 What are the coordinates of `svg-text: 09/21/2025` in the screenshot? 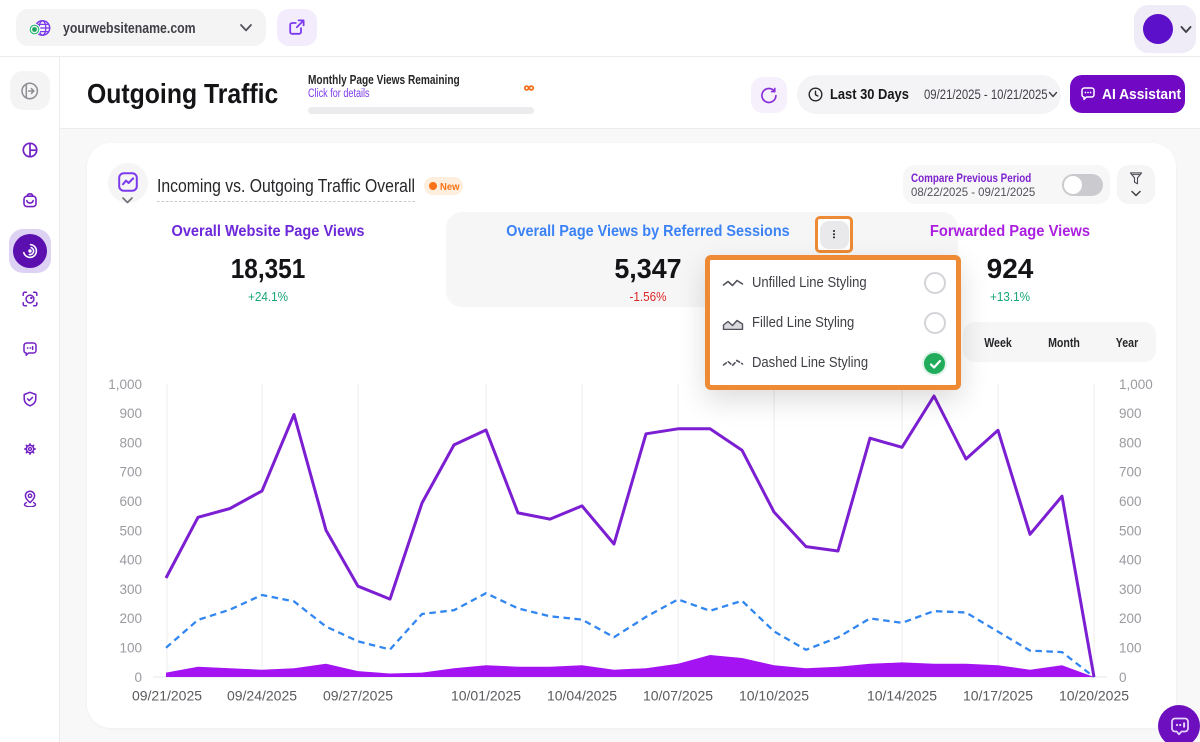 It's located at (167, 696).